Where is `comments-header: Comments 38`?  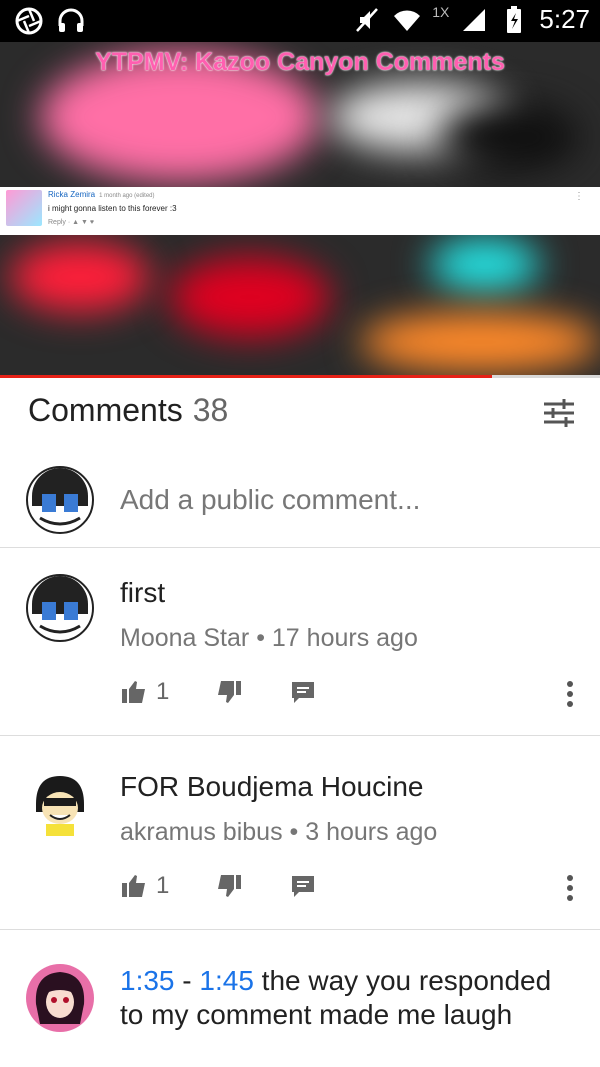
comments-header: Comments 38 is located at coordinates (128, 410).